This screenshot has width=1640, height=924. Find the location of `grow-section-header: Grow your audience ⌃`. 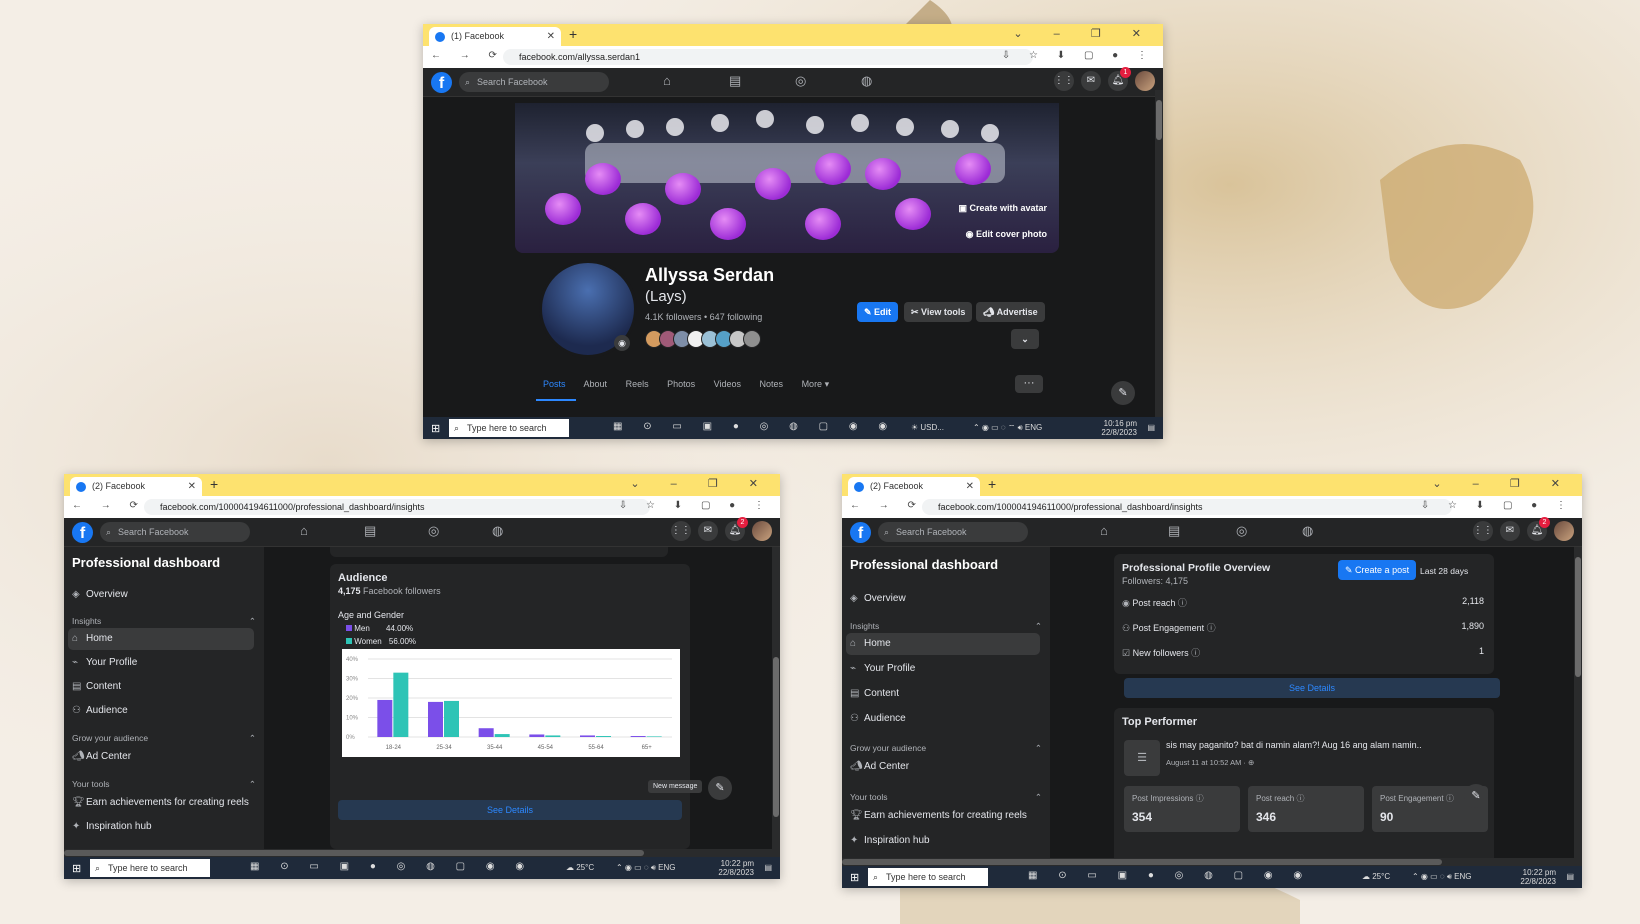

grow-section-header: Grow your audience ⌃ is located at coordinates (946, 748).